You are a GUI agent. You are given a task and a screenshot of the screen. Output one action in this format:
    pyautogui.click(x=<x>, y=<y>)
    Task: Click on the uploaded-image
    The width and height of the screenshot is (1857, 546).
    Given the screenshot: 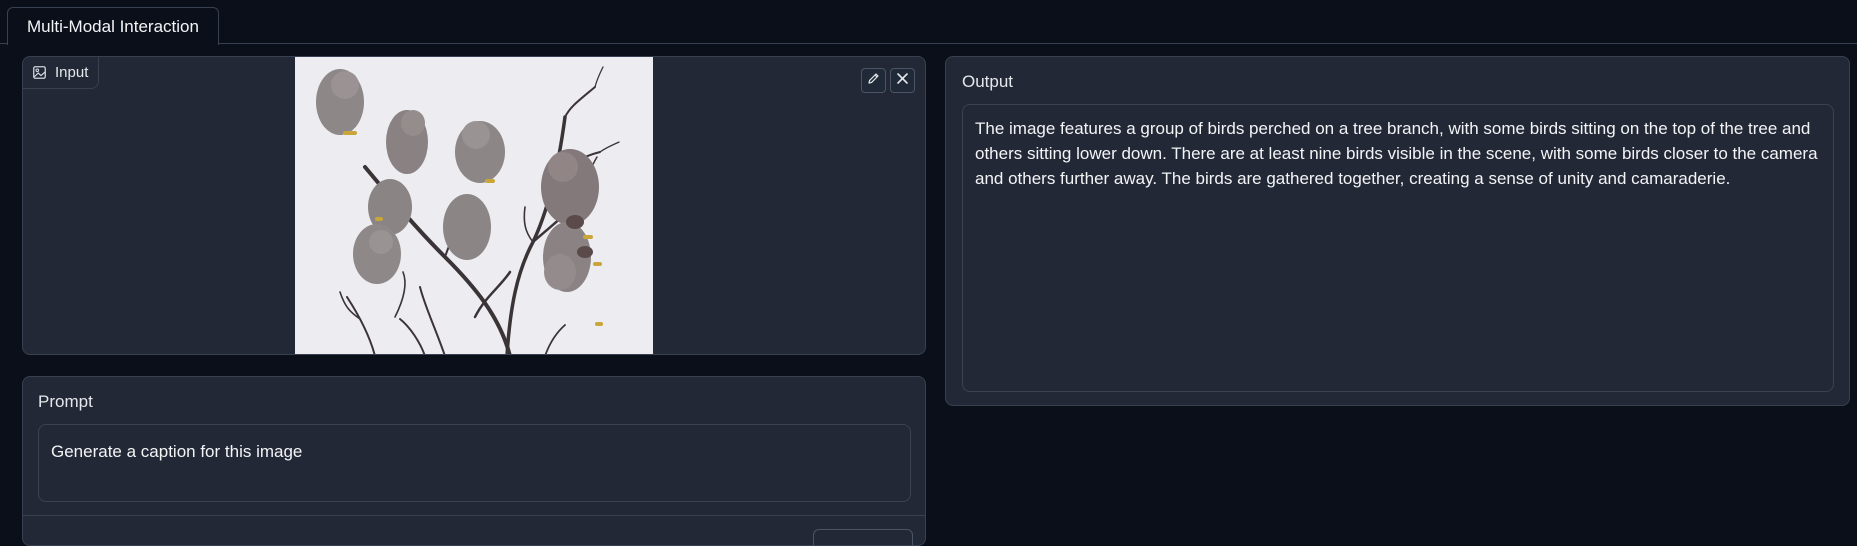 What is the action you would take?
    pyautogui.click(x=474, y=205)
    